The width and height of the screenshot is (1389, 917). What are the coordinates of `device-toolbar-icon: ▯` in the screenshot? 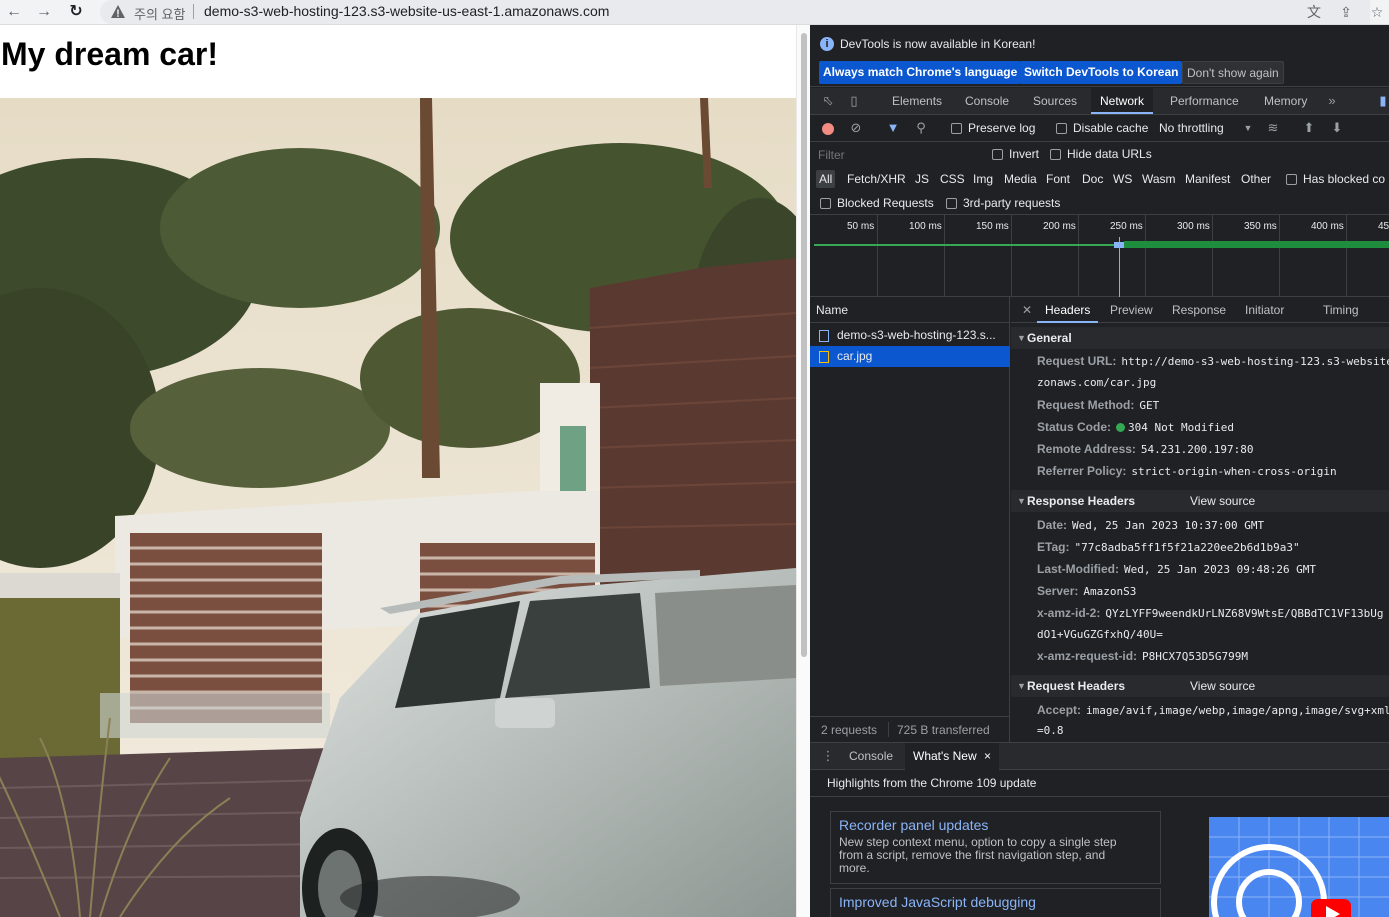 It's located at (854, 101).